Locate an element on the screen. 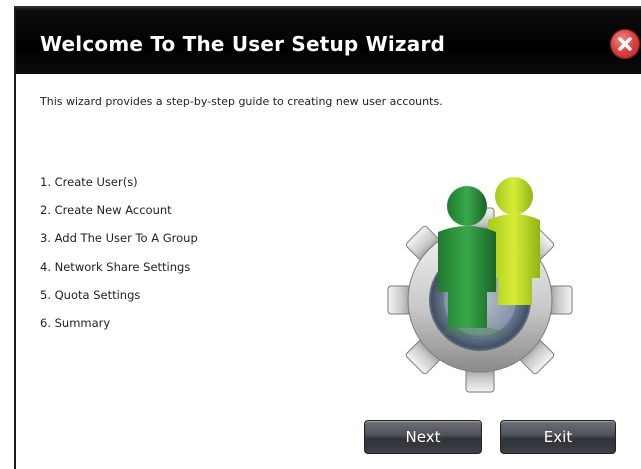 The width and height of the screenshot is (641, 469). step-item: 5. Quota Settings is located at coordinates (90, 294).